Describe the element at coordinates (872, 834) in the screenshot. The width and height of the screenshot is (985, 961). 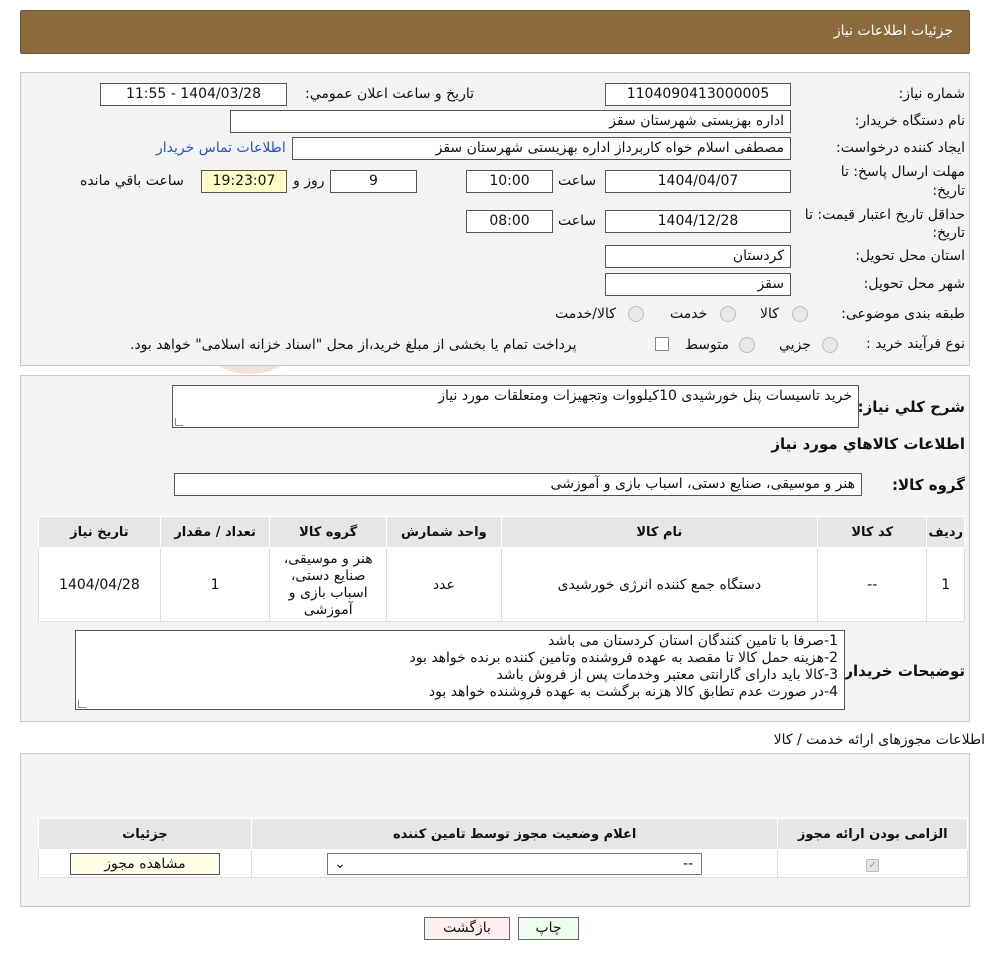
I see `col-permit-required: الزامی بودن ارائه مجوز` at that location.